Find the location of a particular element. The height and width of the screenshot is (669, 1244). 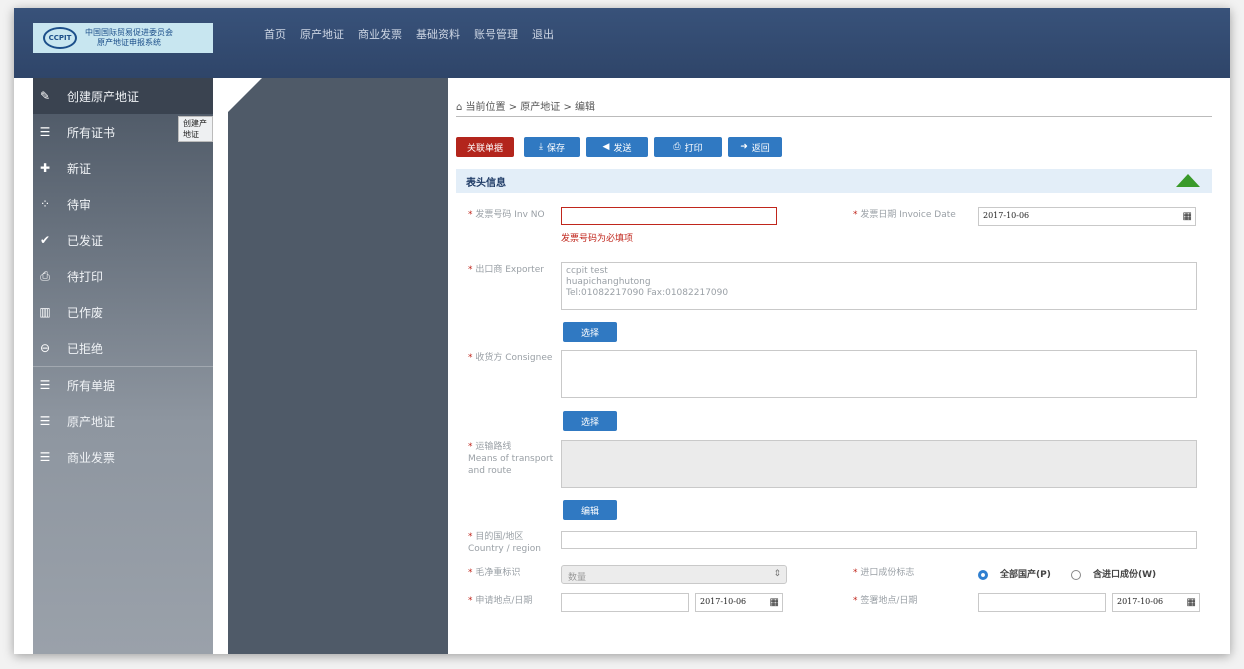

sidebar-item-label: 新证 is located at coordinates (79, 168).